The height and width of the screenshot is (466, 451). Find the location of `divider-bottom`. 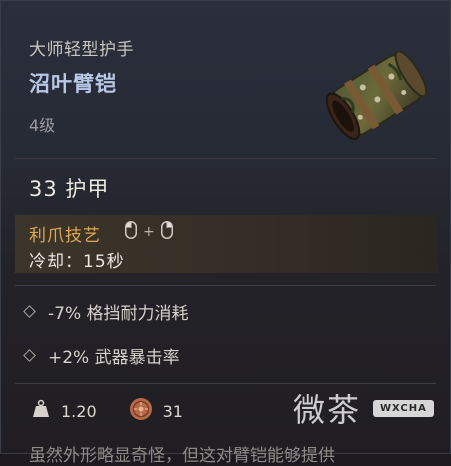

divider-bottom is located at coordinates (225, 383).